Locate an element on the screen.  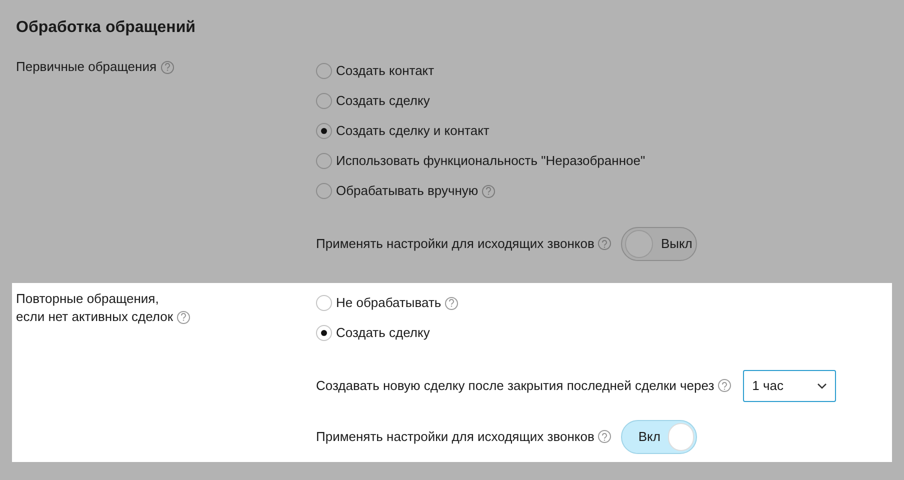
duration-select: 1 час is located at coordinates (789, 386).